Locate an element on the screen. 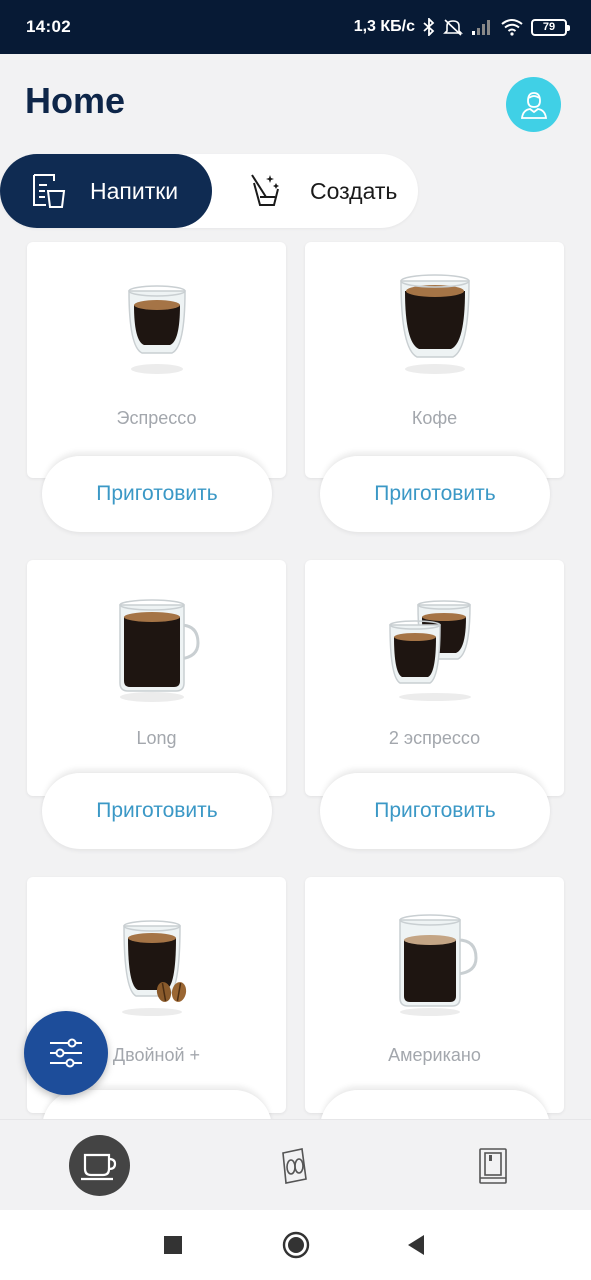 Image resolution: width=591 pixels, height=1280 pixels. drink-name: Эспрессо is located at coordinates (156, 418).